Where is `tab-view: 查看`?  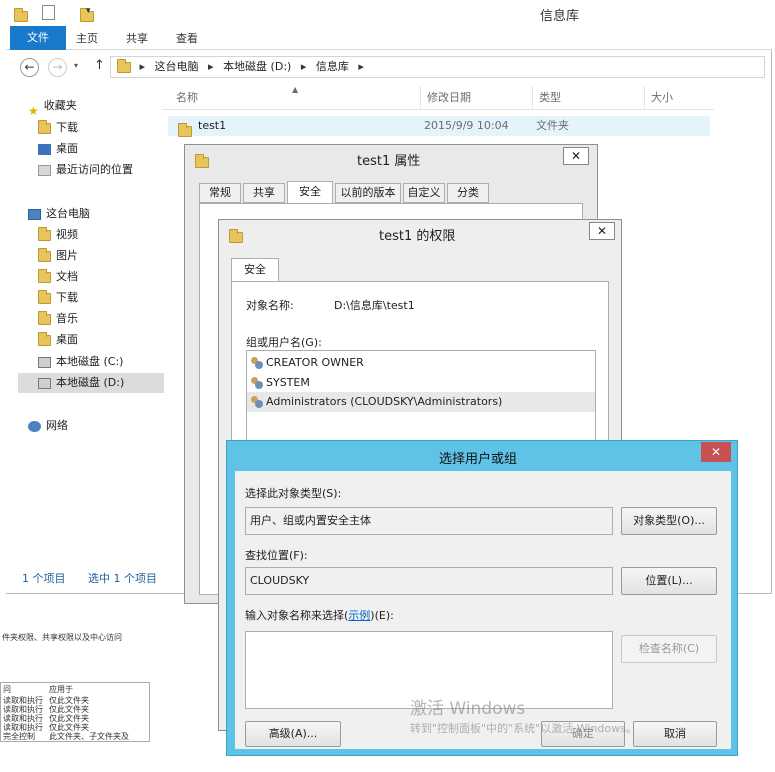
tab-view: 查看 is located at coordinates (187, 39).